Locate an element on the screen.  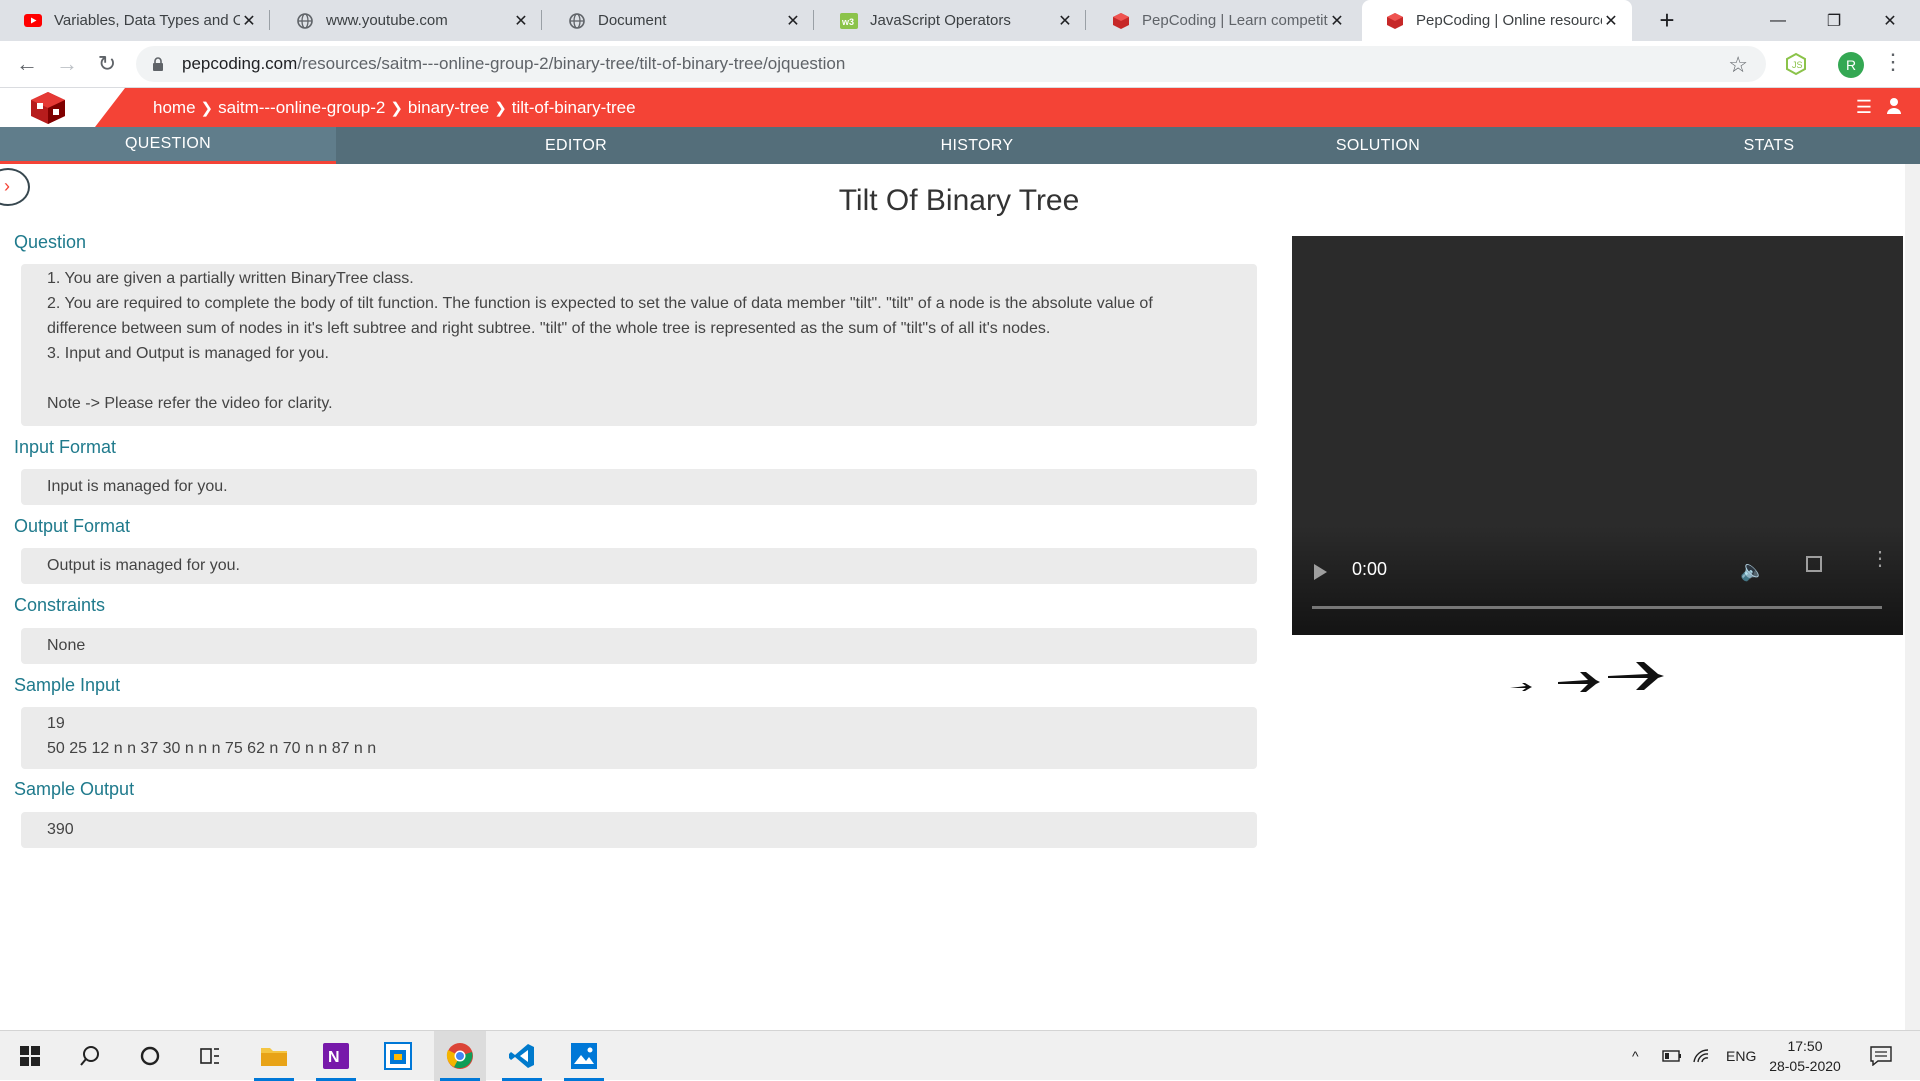
video-more-icon: ⋮ is located at coordinates (1880, 559).